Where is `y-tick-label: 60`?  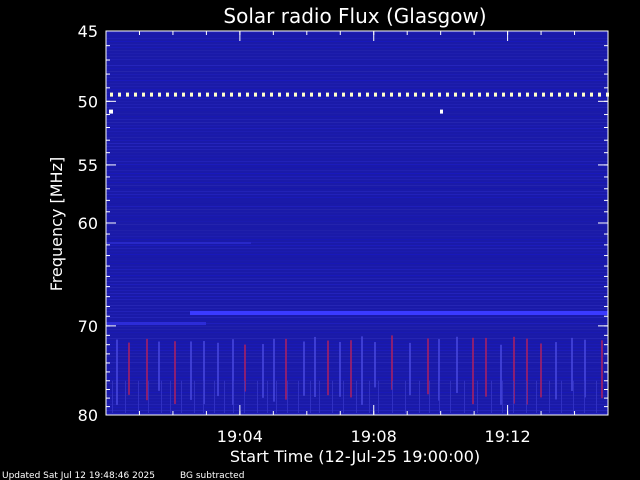 y-tick-label: 60 is located at coordinates (88, 223).